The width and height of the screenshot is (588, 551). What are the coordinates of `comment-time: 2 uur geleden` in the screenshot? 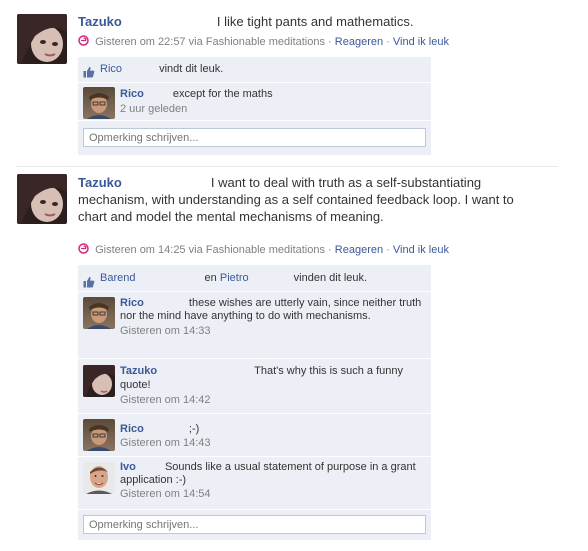 It's located at (272, 109).